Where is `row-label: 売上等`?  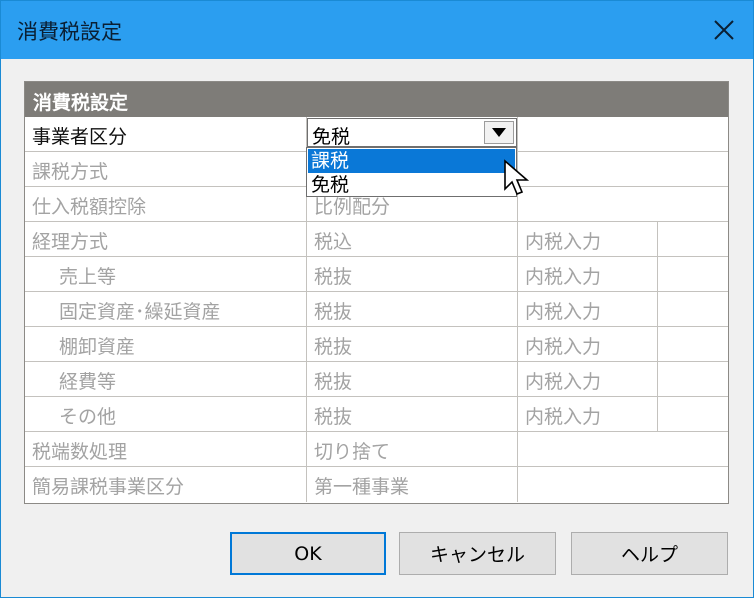
row-label: 売上等 is located at coordinates (166, 274).